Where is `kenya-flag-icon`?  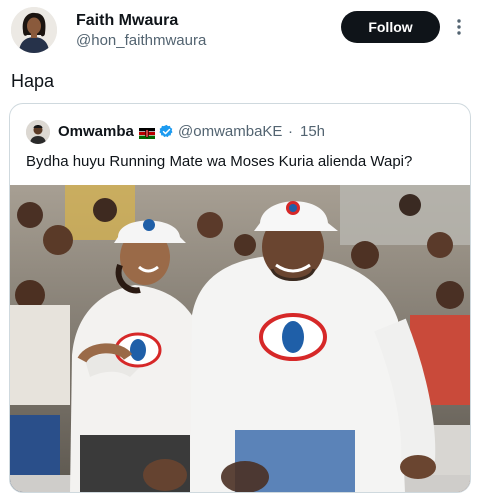 kenya-flag-icon is located at coordinates (147, 132).